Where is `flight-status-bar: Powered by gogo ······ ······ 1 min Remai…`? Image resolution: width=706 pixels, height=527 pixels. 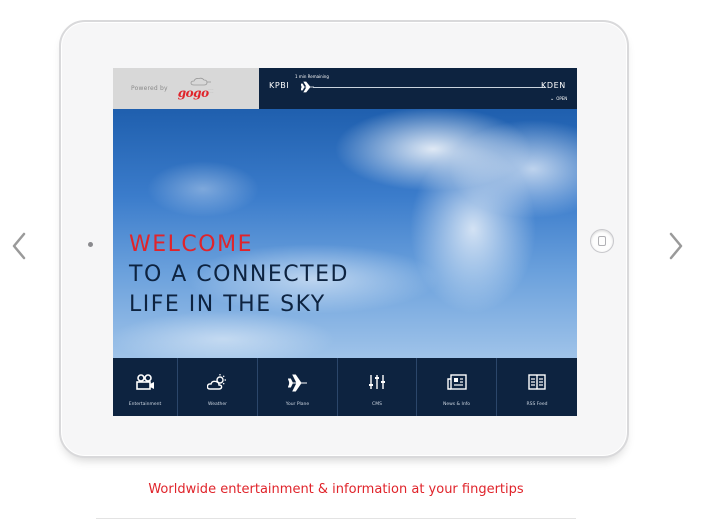 flight-status-bar: Powered by gogo ······ ······ 1 min Remai… is located at coordinates (345, 88).